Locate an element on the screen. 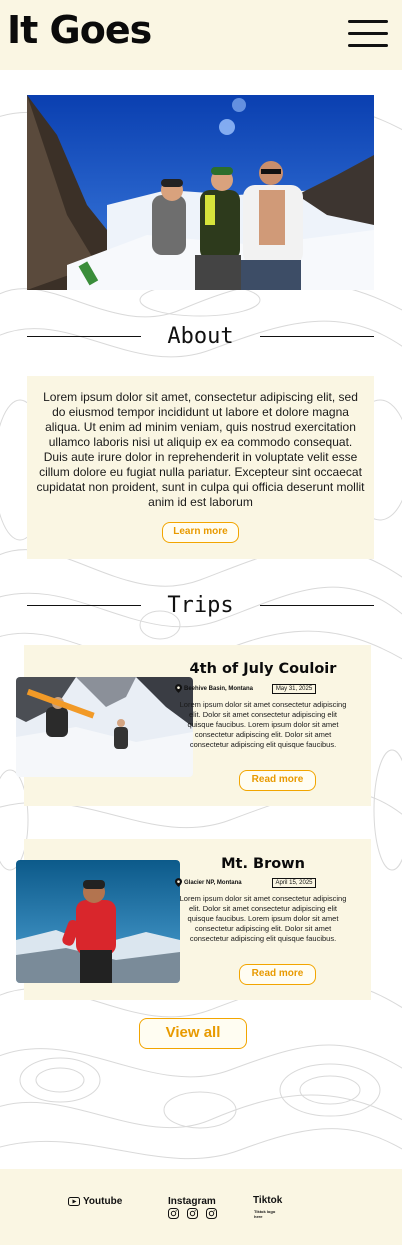  learn-more-button: Learn more is located at coordinates (200, 532).